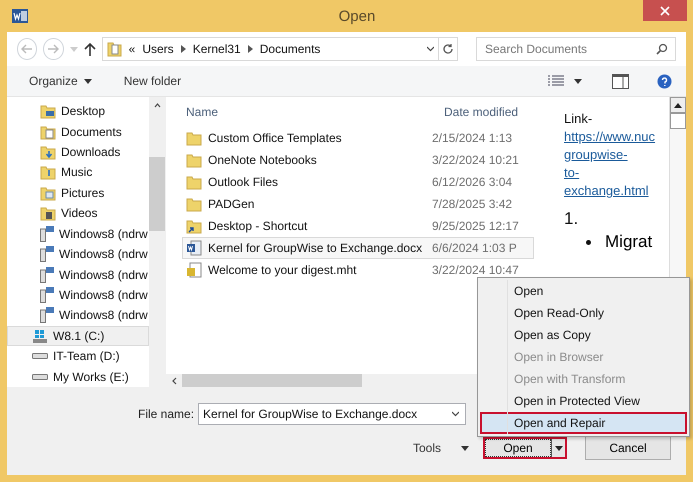  What do you see at coordinates (475, 160) in the screenshot?
I see `file-date: 3/22/2024 10:21` at bounding box center [475, 160].